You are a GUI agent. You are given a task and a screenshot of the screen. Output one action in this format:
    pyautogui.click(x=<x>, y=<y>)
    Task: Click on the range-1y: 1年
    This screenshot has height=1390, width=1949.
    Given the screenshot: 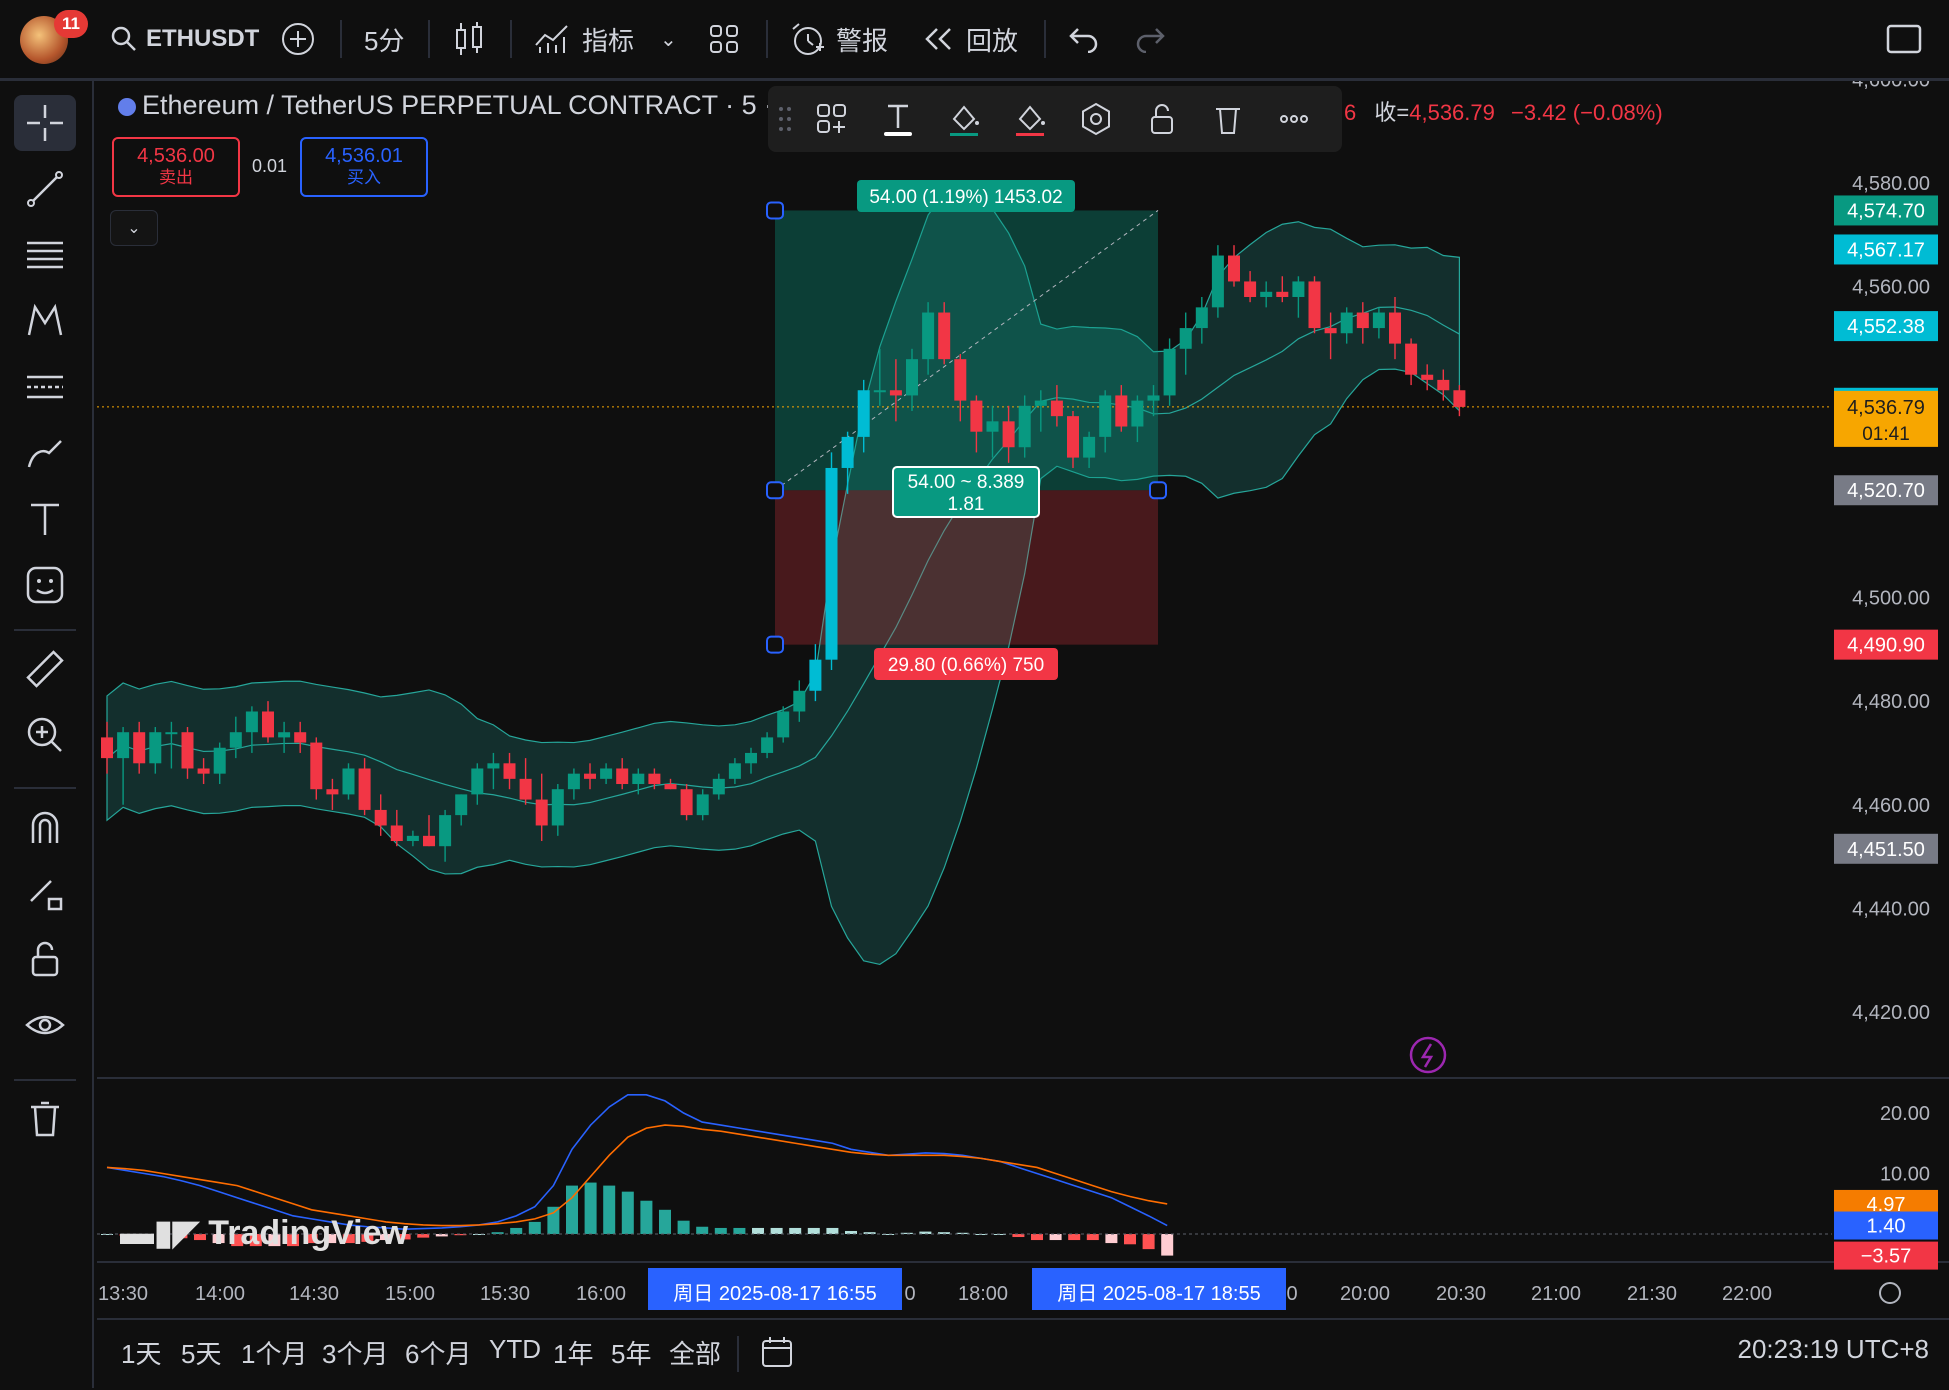 What is the action you would take?
    pyautogui.click(x=573, y=1352)
    